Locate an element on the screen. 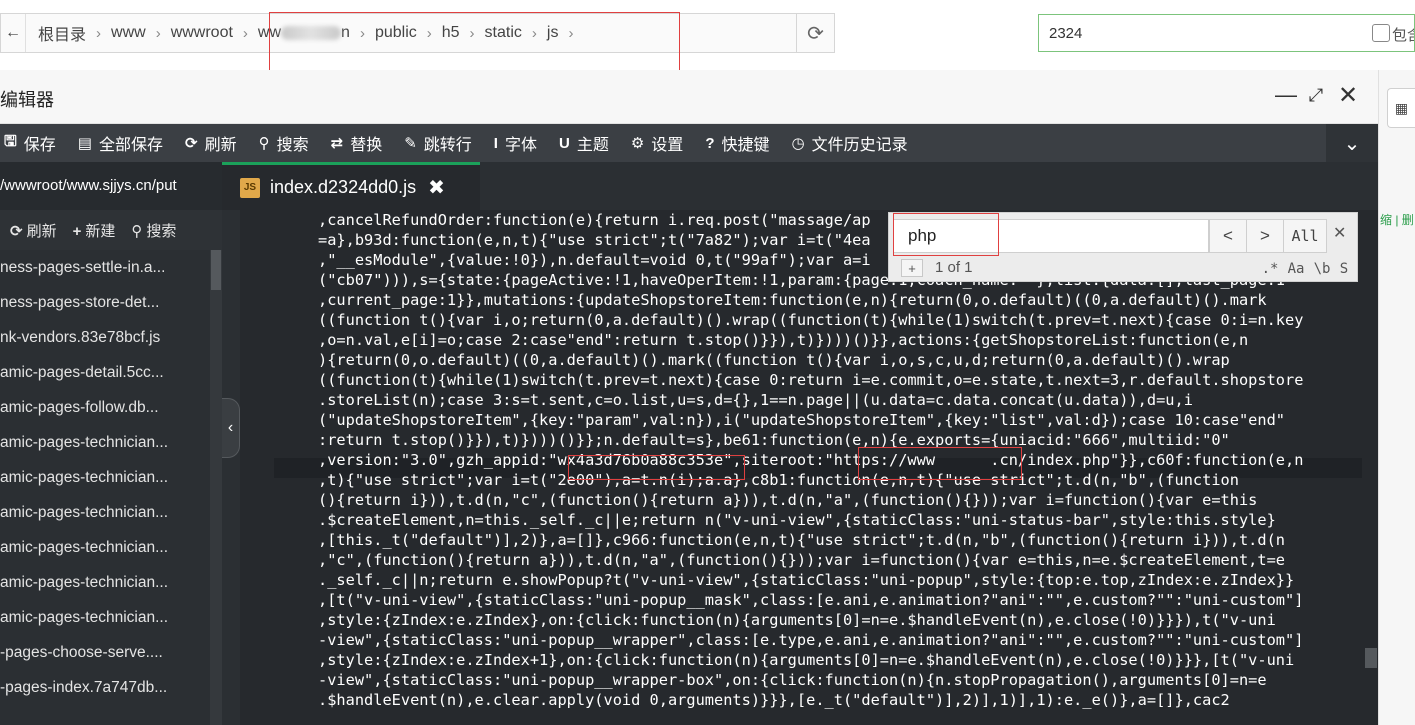 This screenshot has height=725, width=1415. crumb-h5: h5 is located at coordinates (451, 33).